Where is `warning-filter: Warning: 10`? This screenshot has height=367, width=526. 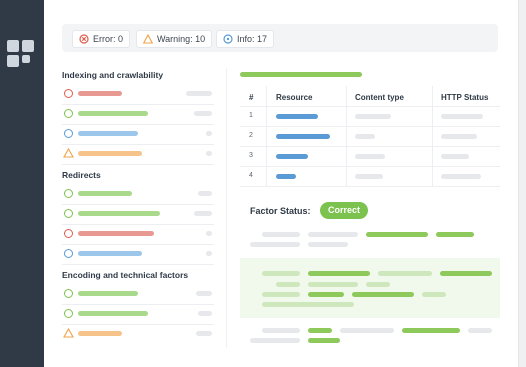 warning-filter: Warning: 10 is located at coordinates (174, 39).